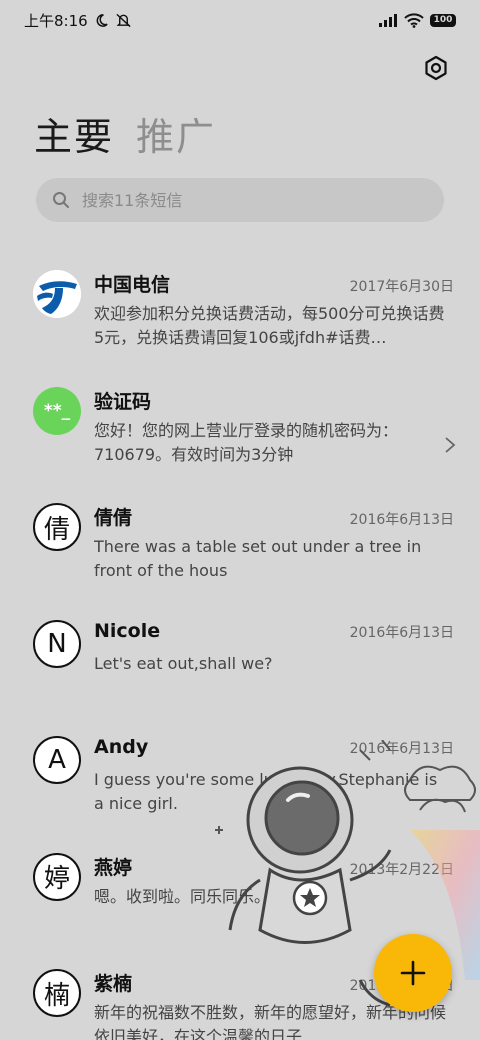 The height and width of the screenshot is (1040, 480). What do you see at coordinates (274, 862) in the screenshot?
I see `conversation-header: 燕婷 2013年2月22日` at bounding box center [274, 862].